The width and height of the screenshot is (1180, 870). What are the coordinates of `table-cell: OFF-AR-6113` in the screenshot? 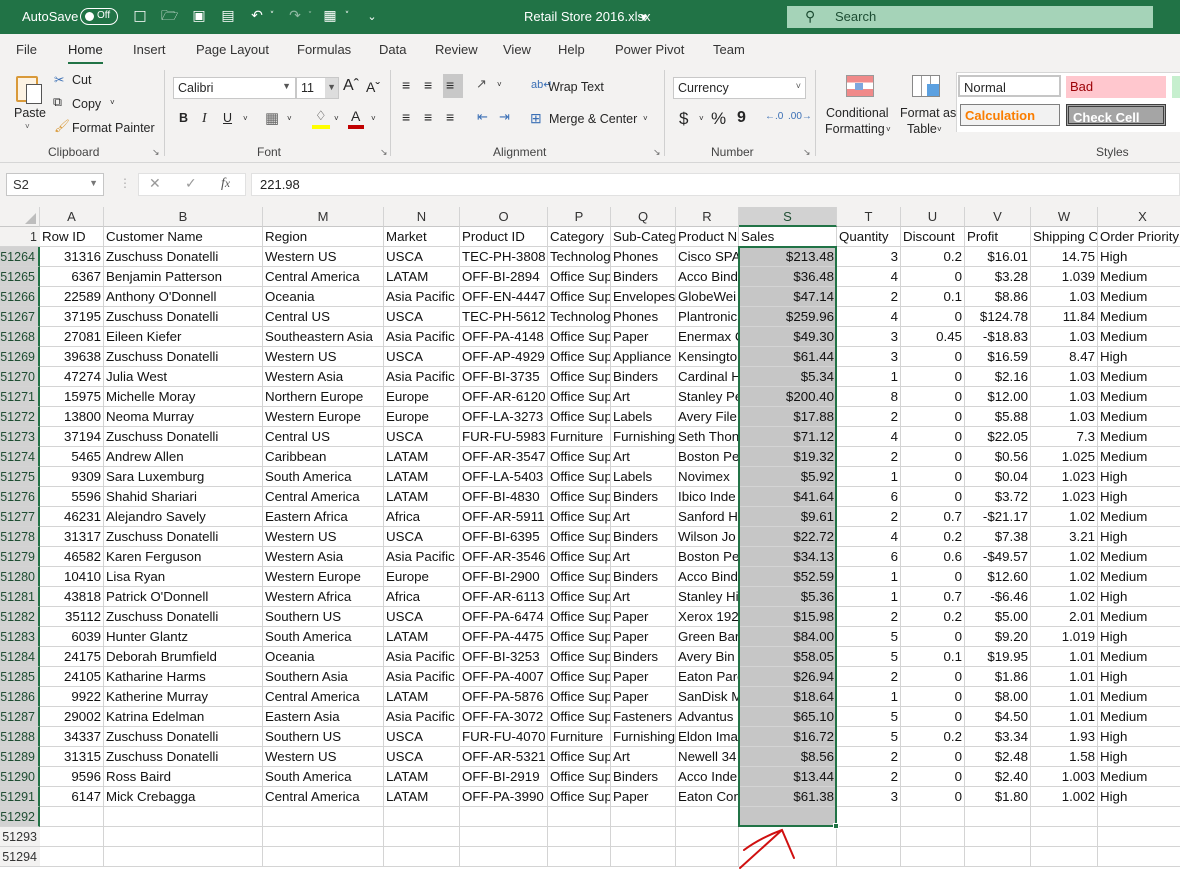 It's located at (504, 597).